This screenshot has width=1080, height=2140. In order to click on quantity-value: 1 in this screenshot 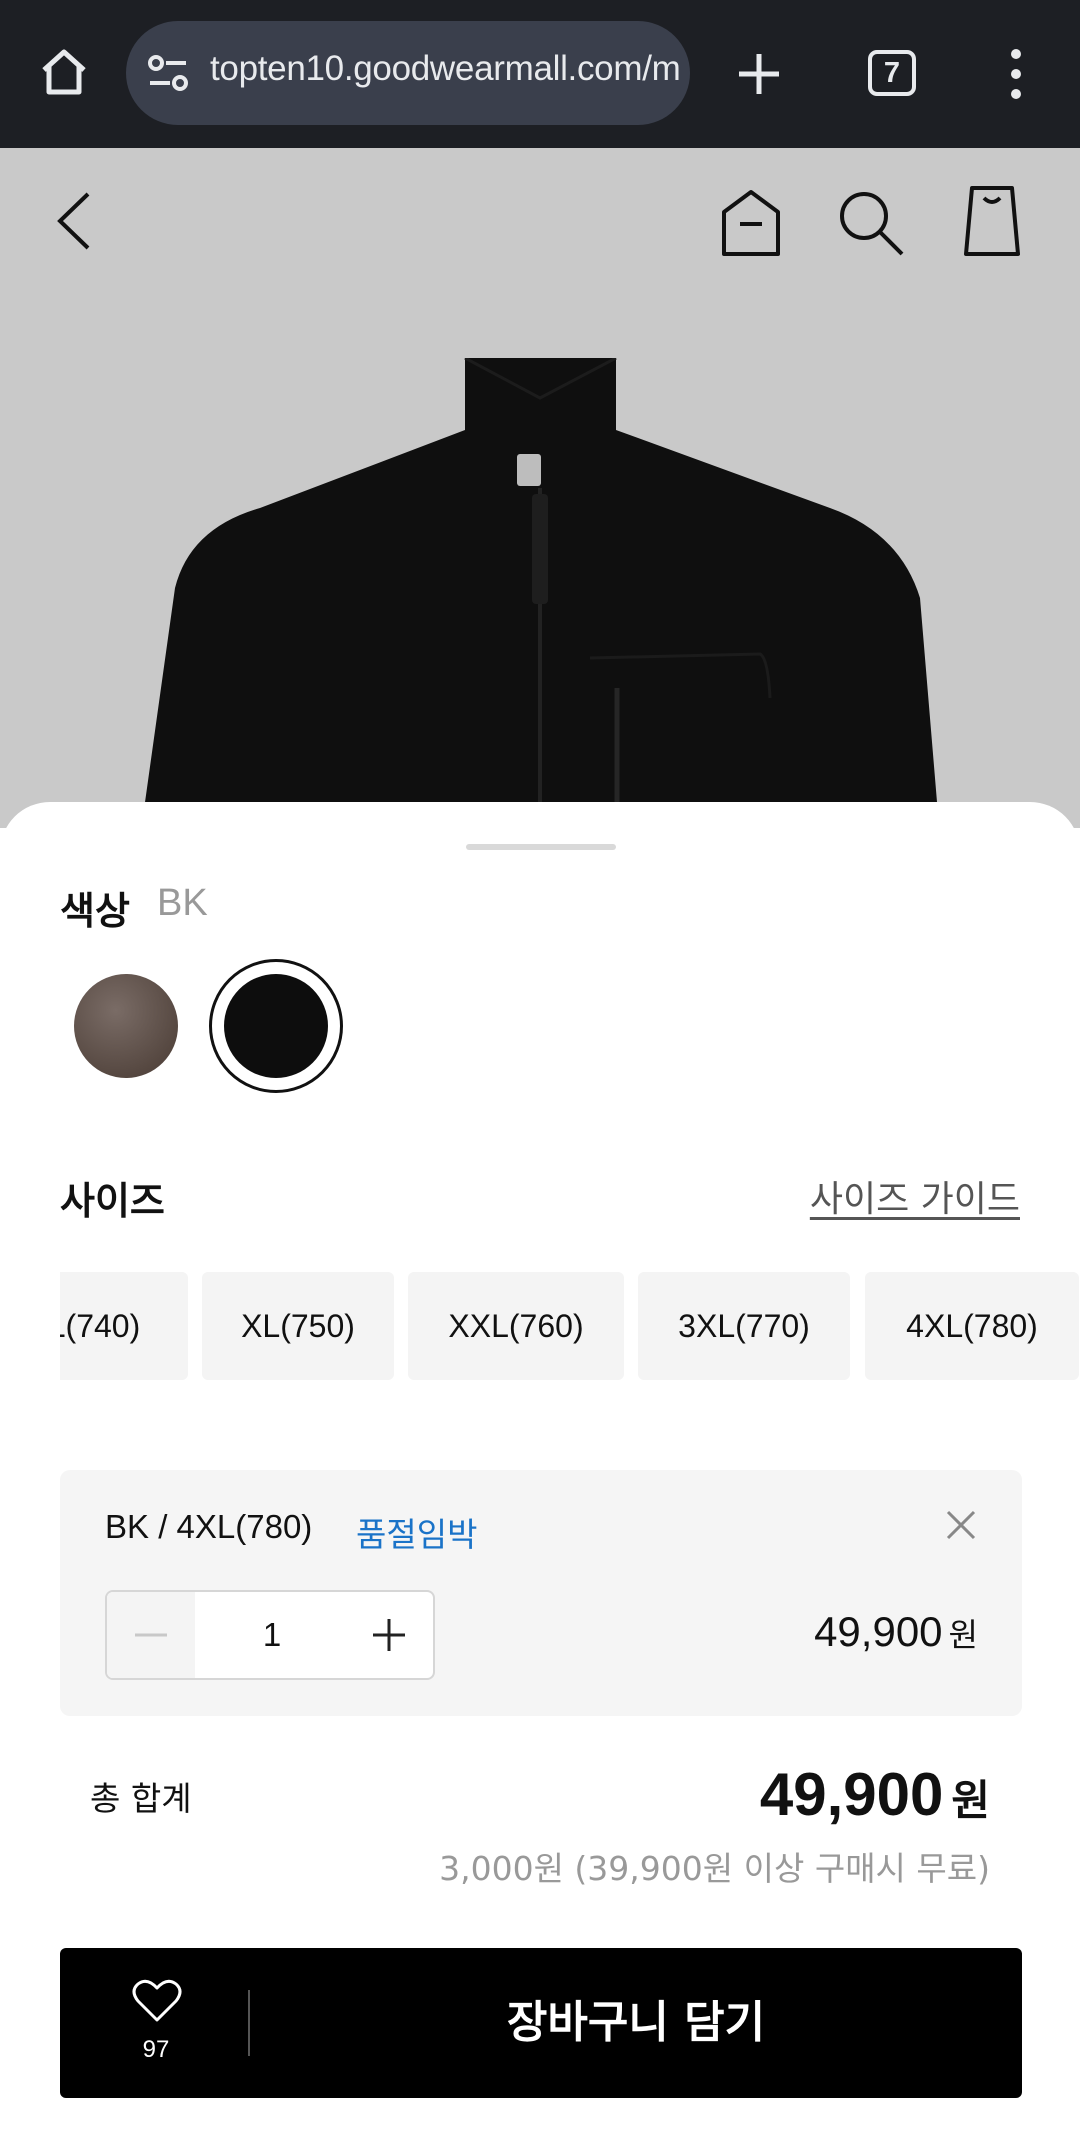, I will do `click(272, 1635)`.